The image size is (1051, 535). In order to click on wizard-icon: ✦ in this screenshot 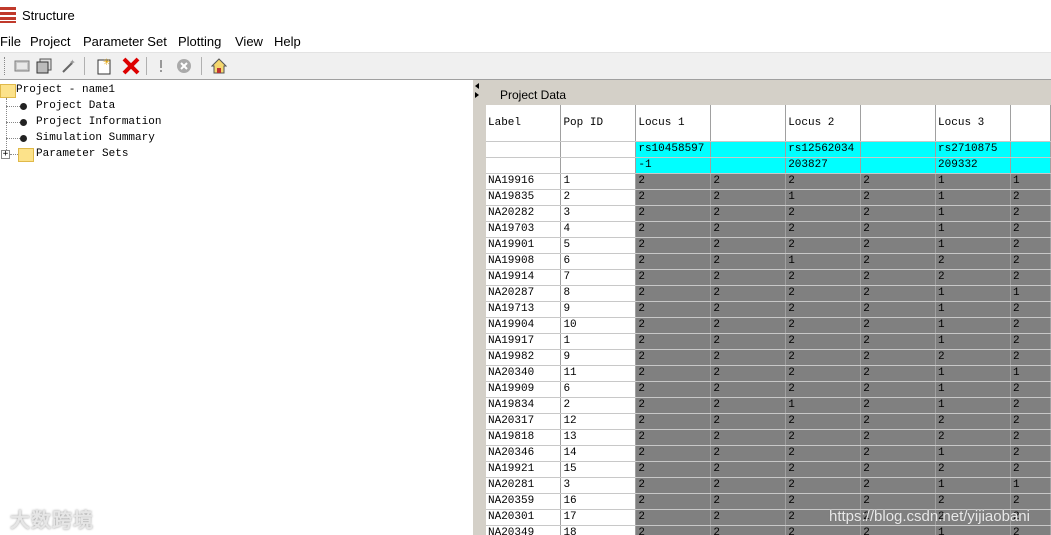, I will do `click(68, 66)`.